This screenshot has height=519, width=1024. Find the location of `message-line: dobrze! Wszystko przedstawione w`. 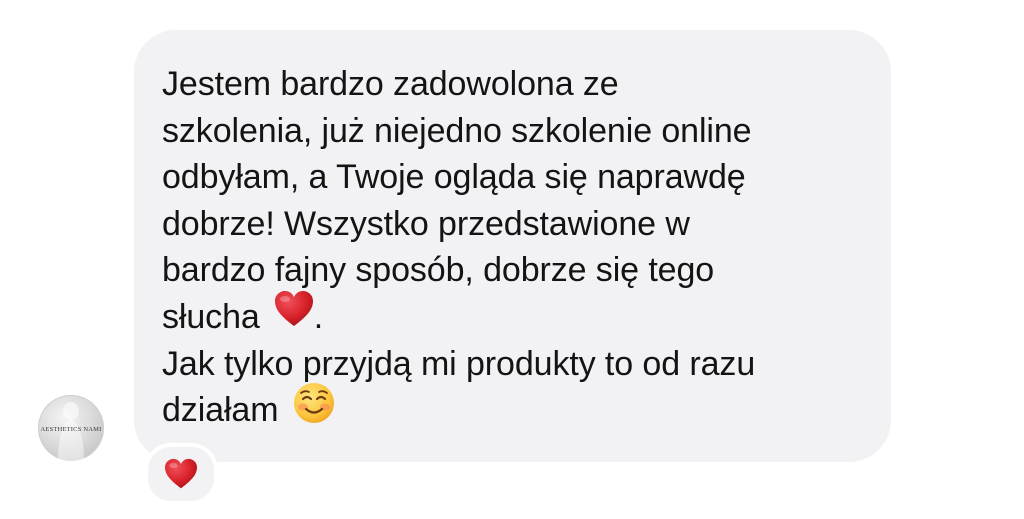

message-line: dobrze! Wszystko przedstawione w is located at coordinates (426, 223).